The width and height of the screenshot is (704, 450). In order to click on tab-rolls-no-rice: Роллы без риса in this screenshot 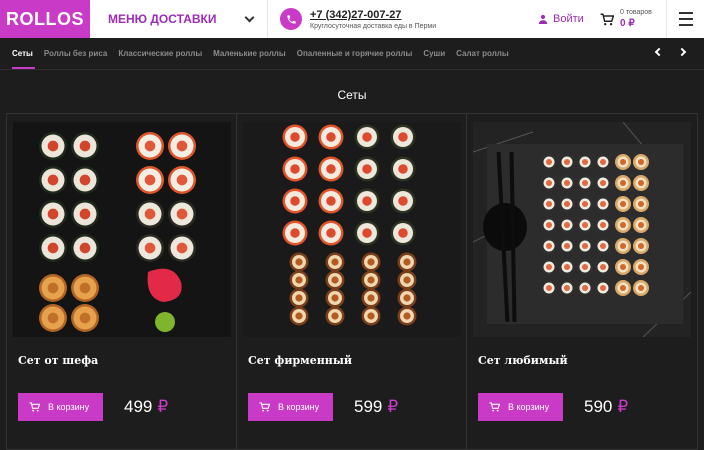, I will do `click(75, 53)`.